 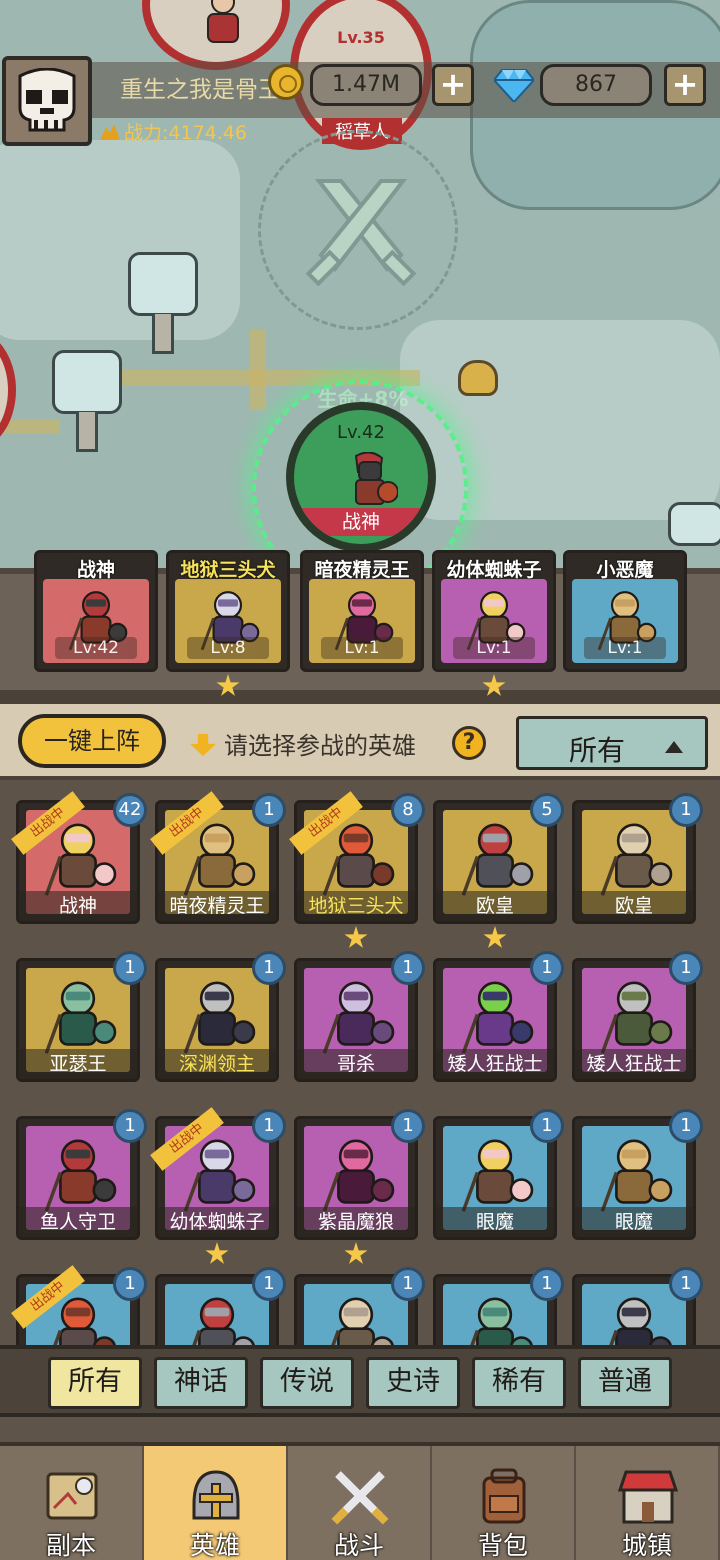 I want to click on hero-name: 深渊领主, so click(x=217, y=1064).